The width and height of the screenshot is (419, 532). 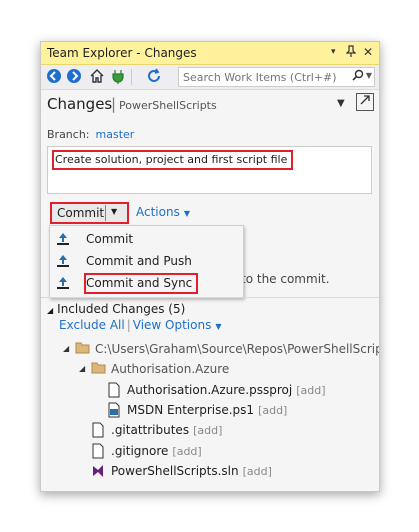 I want to click on page-header: Changes | PowerShellScripts ▼, so click(x=210, y=104).